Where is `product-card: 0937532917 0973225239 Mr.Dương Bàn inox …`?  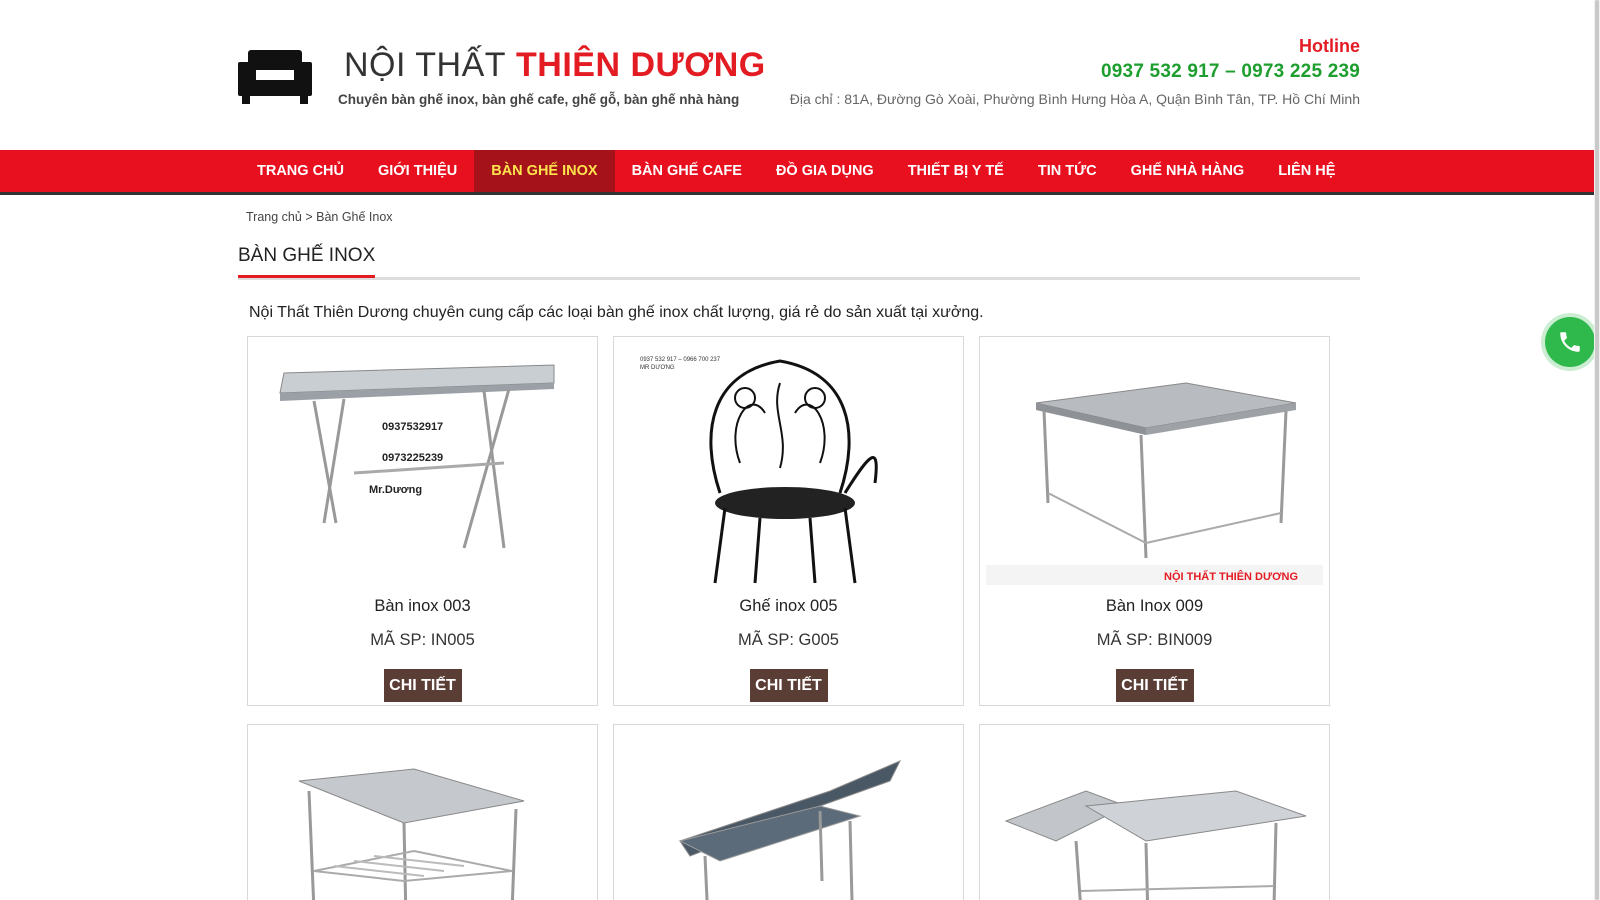 product-card: 0937532917 0973225239 Mr.Dương Bàn inox … is located at coordinates (422, 521).